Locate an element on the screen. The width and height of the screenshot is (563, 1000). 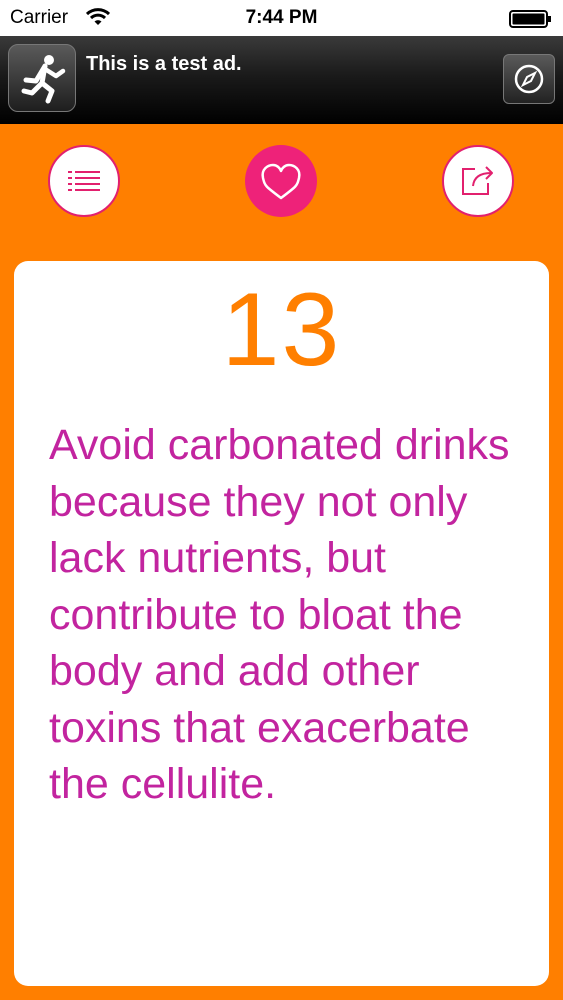
share-icon is located at coordinates (477, 180).